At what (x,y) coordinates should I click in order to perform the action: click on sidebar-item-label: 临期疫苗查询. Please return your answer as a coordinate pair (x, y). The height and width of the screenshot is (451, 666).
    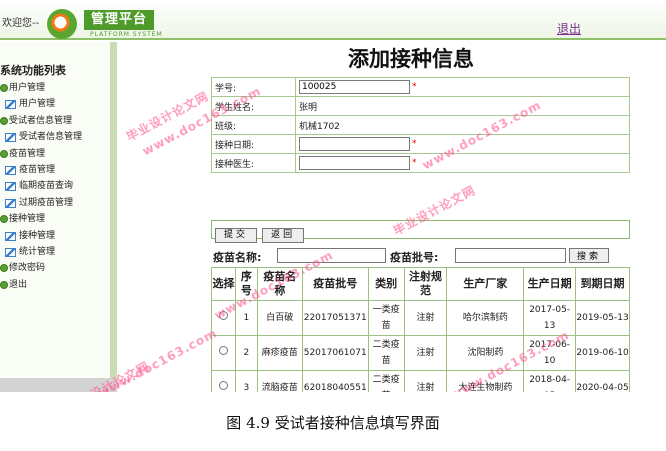
    Looking at the image, I should click on (46, 186).